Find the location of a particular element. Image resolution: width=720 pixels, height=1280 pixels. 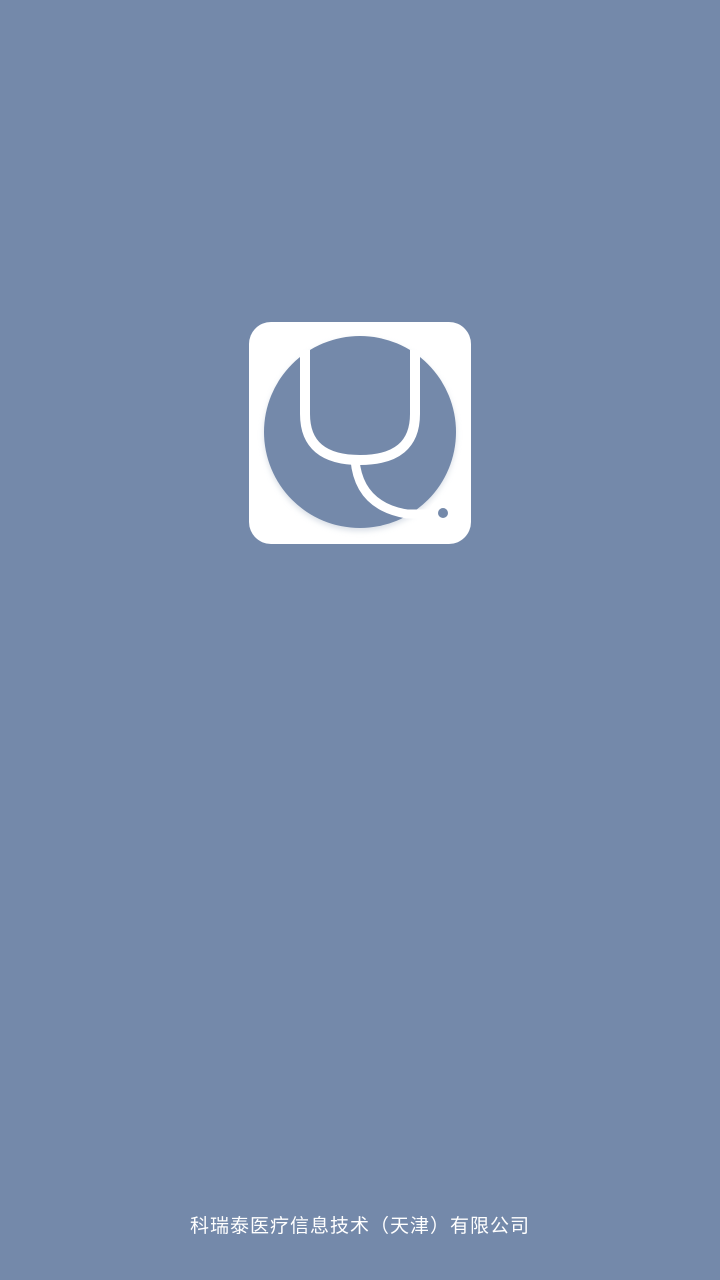

app-logo is located at coordinates (360, 433).